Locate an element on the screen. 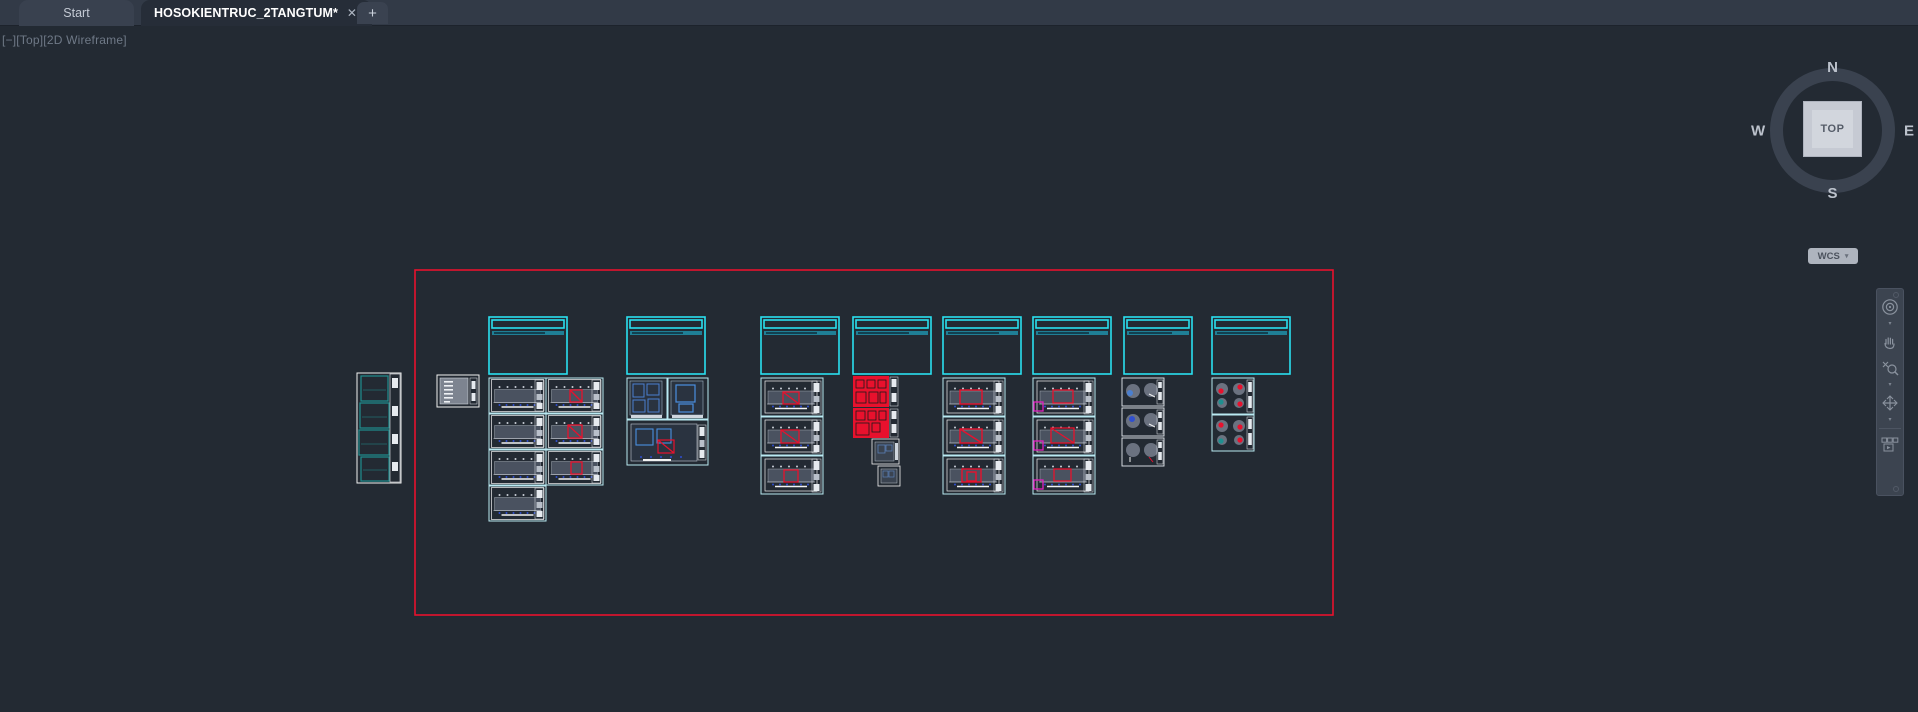  tab-start: Start is located at coordinates (76, 13).